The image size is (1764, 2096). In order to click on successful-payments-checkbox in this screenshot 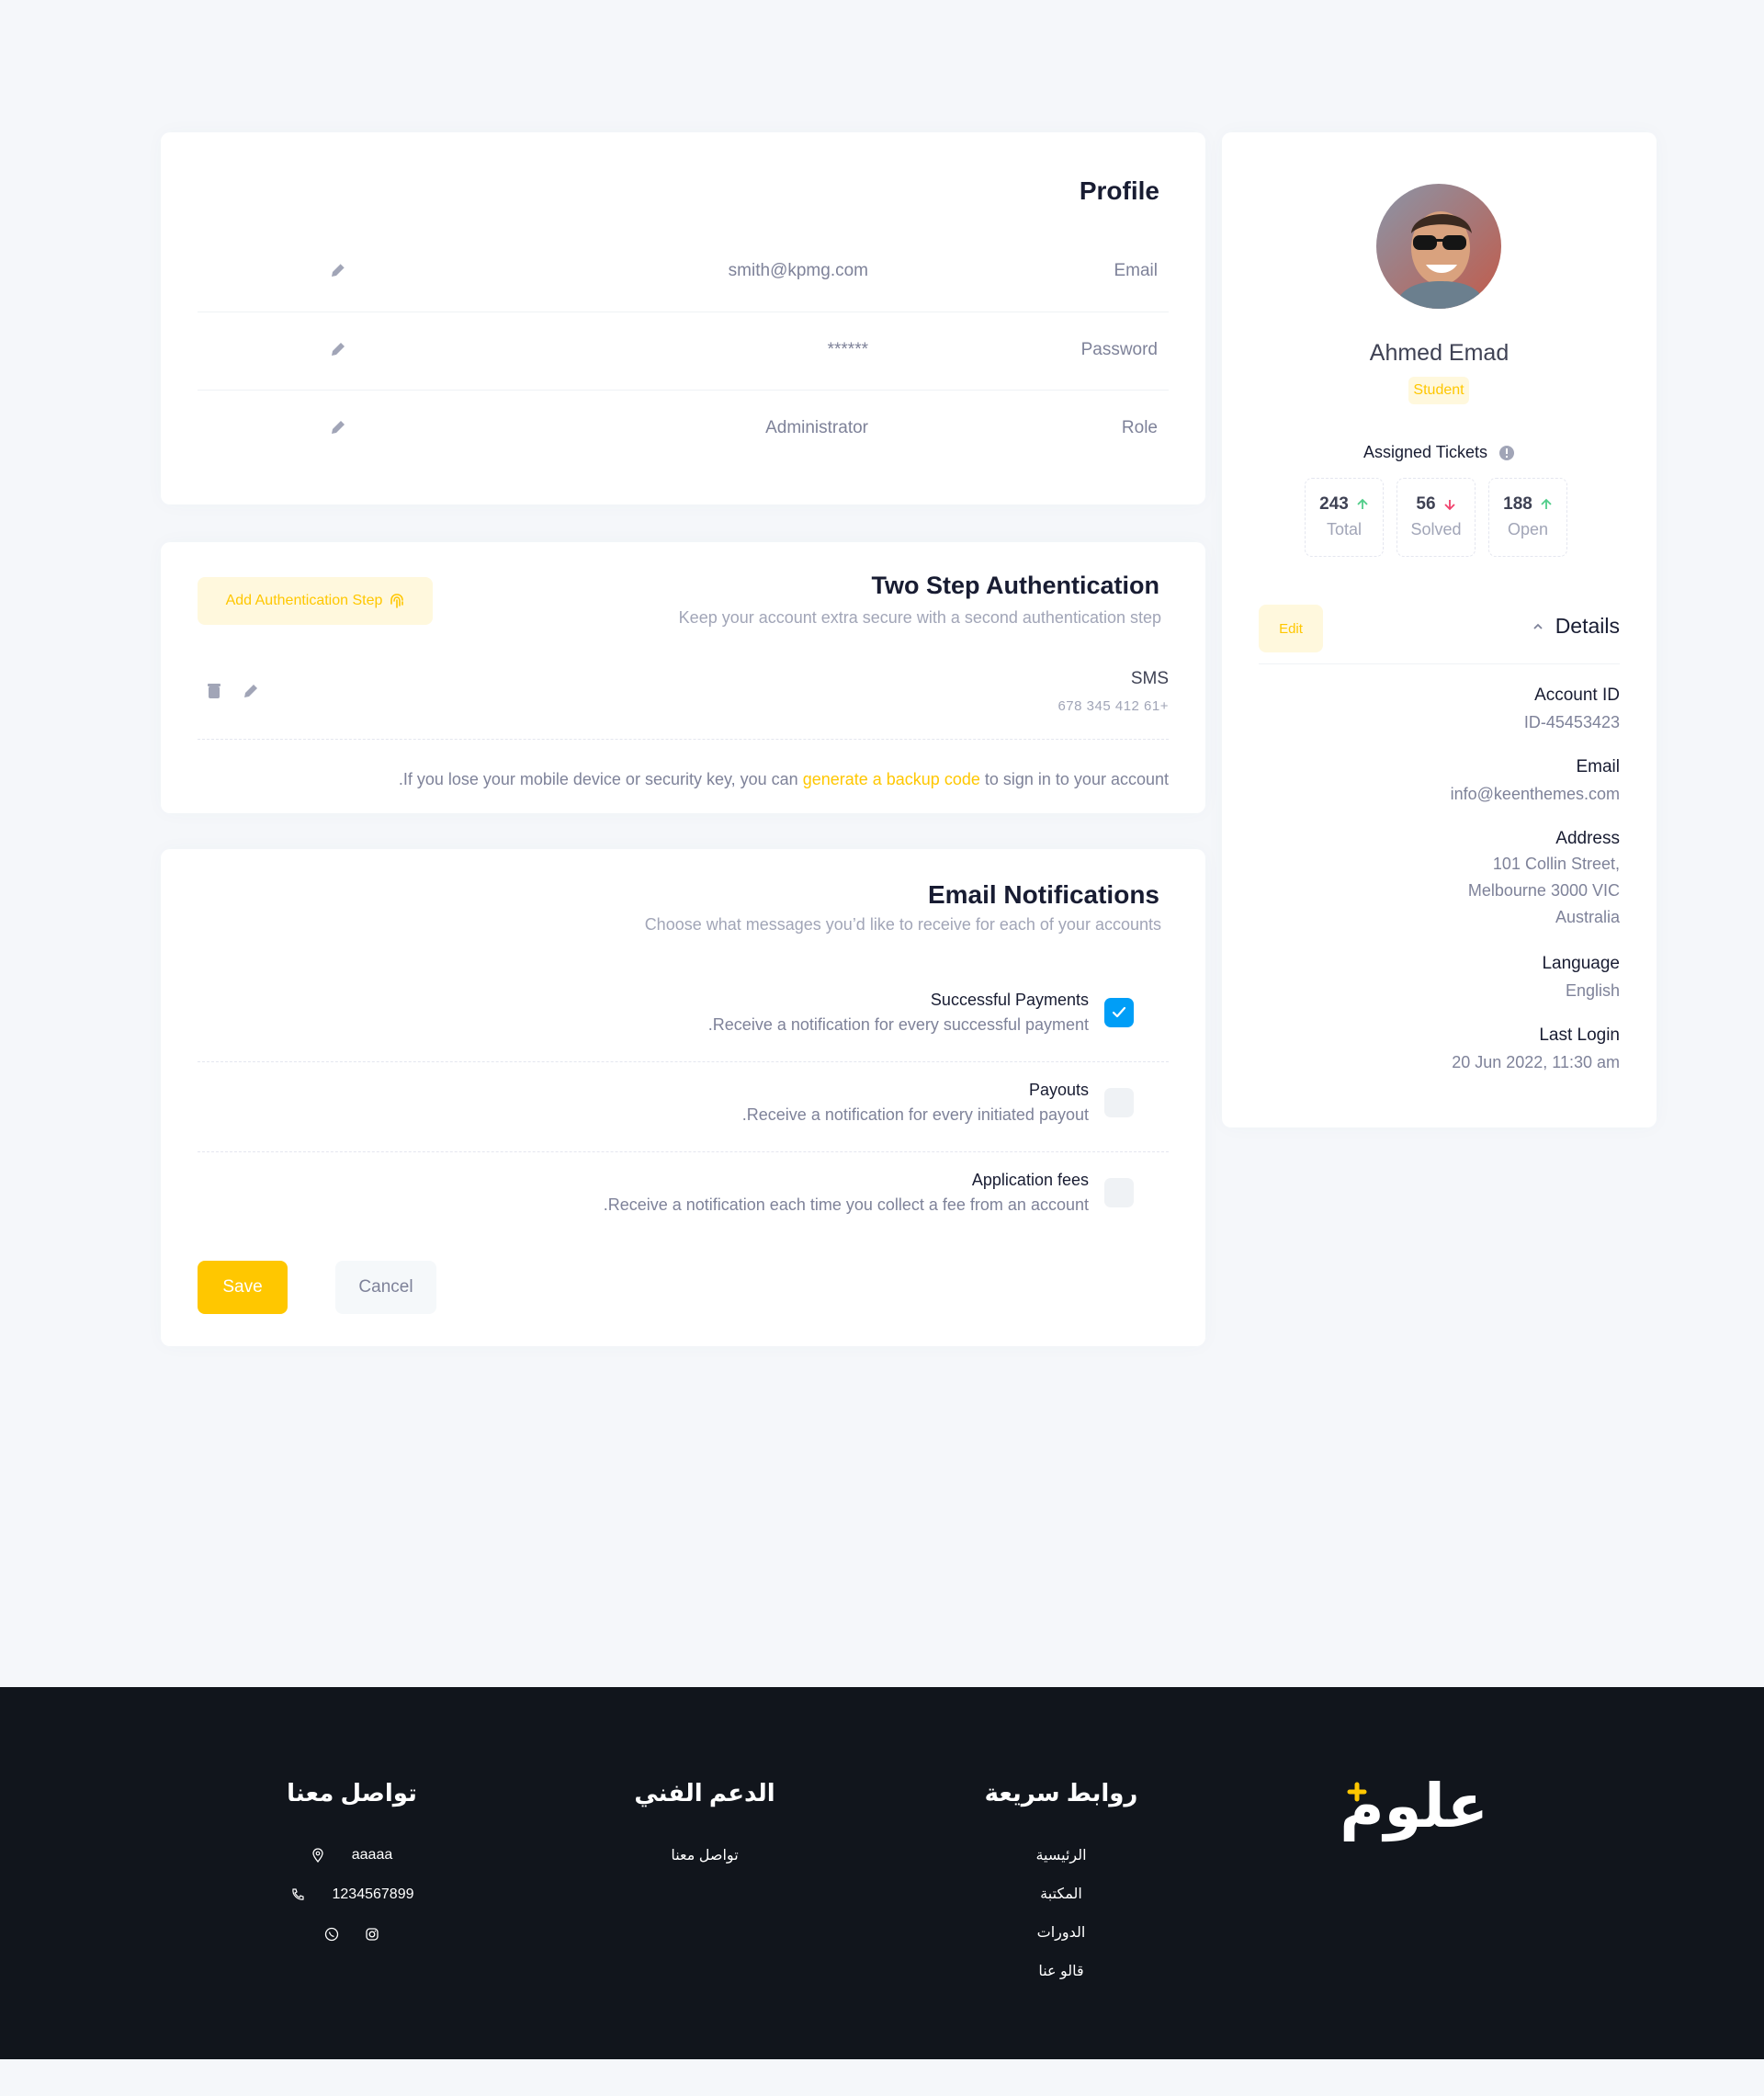, I will do `click(1119, 1012)`.